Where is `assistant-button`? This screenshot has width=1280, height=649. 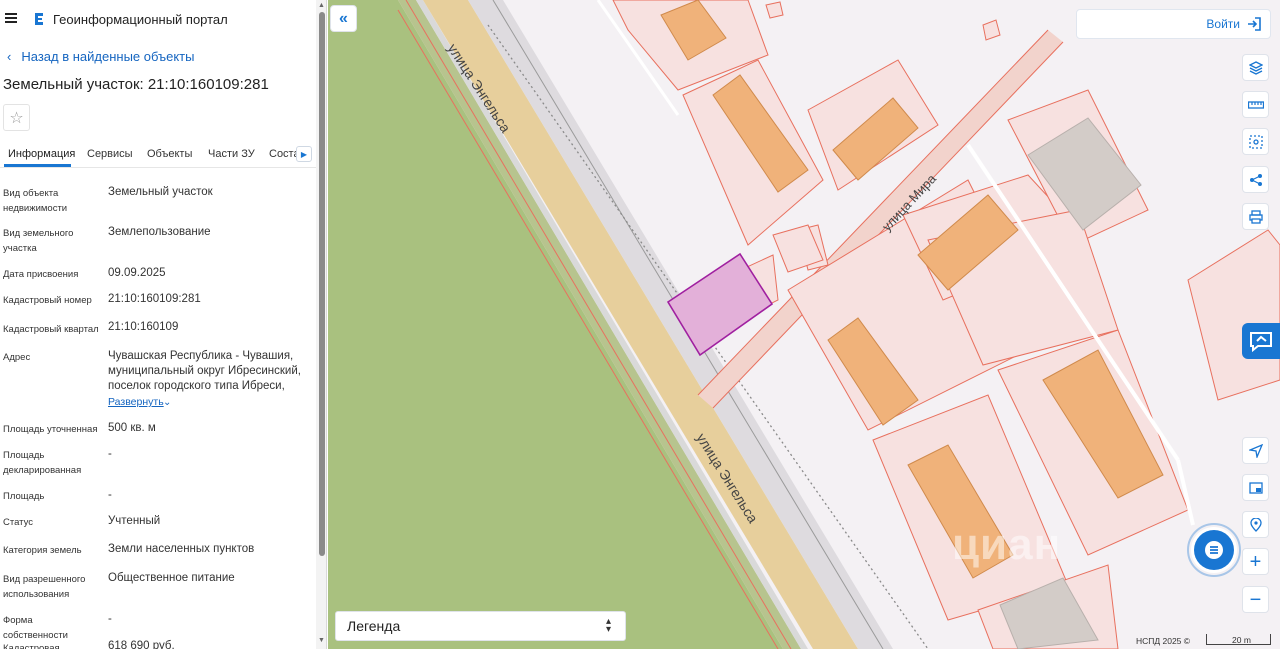 assistant-button is located at coordinates (1214, 550).